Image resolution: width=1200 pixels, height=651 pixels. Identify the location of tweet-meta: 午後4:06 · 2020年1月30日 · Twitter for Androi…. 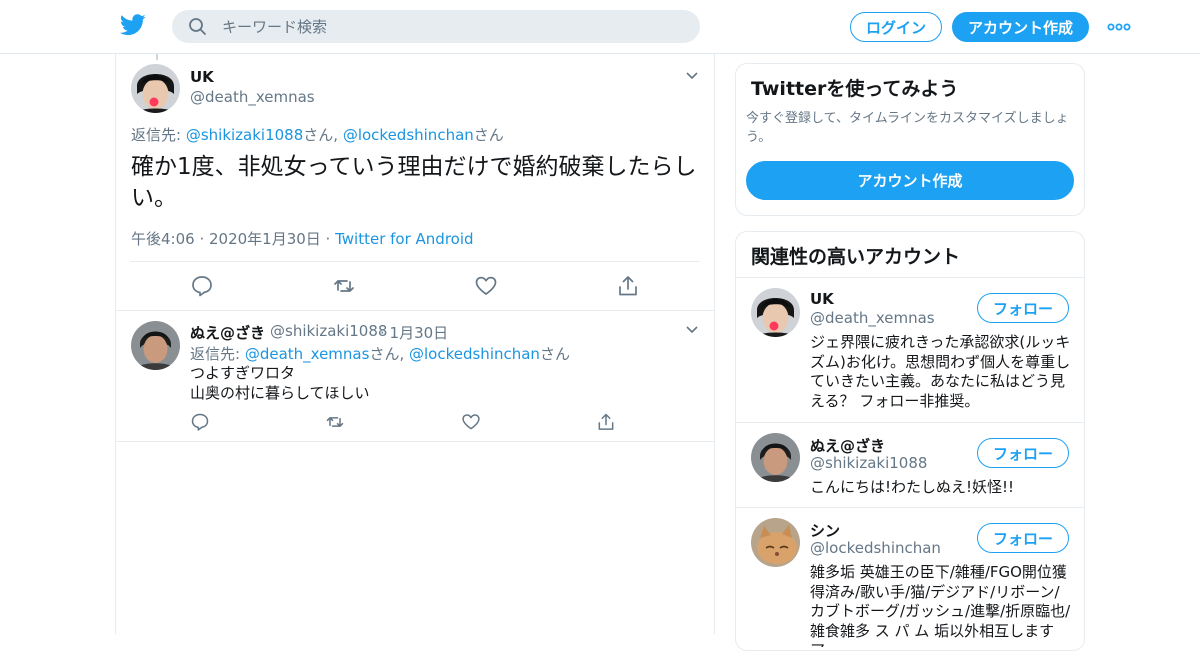
(302, 238).